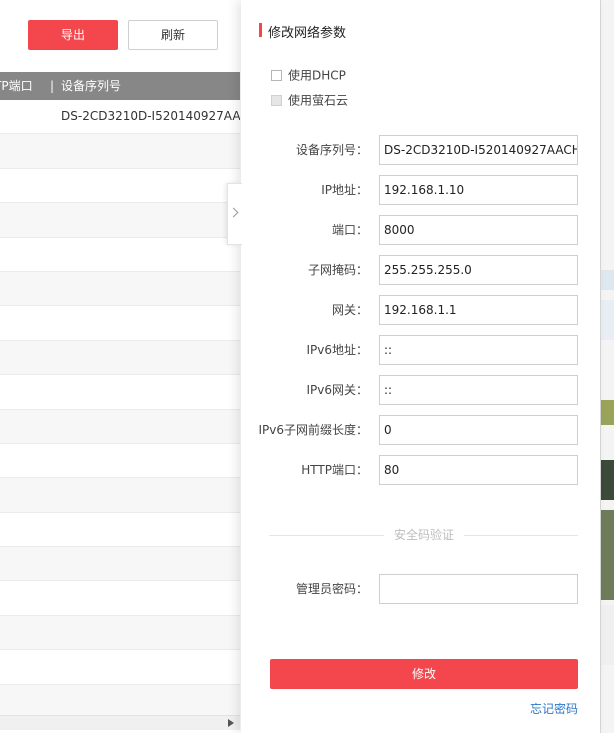 The height and width of the screenshot is (733, 614). I want to click on ipv6-address-field: ::, so click(478, 350).